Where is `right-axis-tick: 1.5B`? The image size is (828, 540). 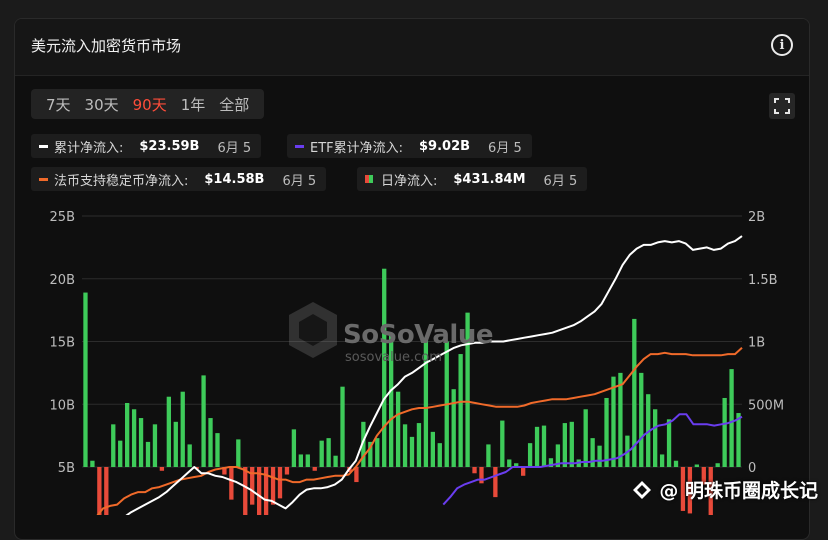 right-axis-tick: 1.5B is located at coordinates (763, 280).